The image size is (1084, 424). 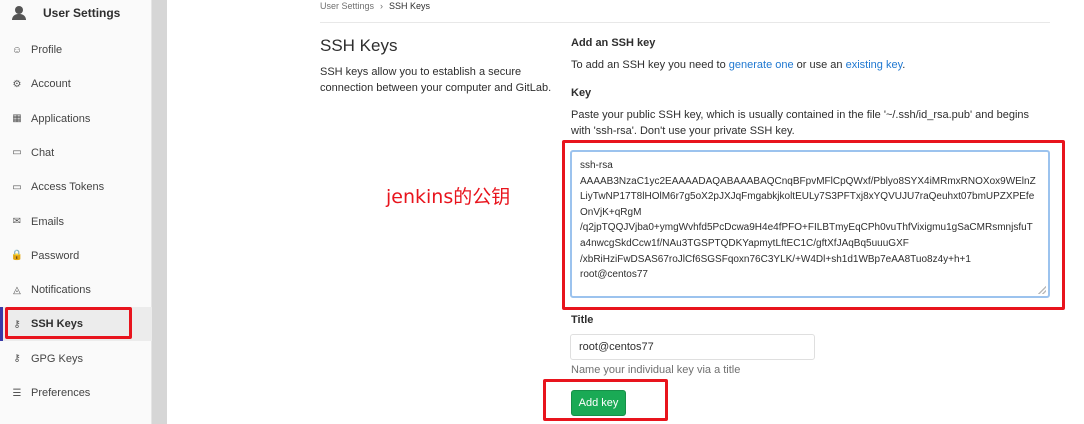 What do you see at coordinates (57, 324) in the screenshot?
I see `sidebar-item-label: SSH Keys` at bounding box center [57, 324].